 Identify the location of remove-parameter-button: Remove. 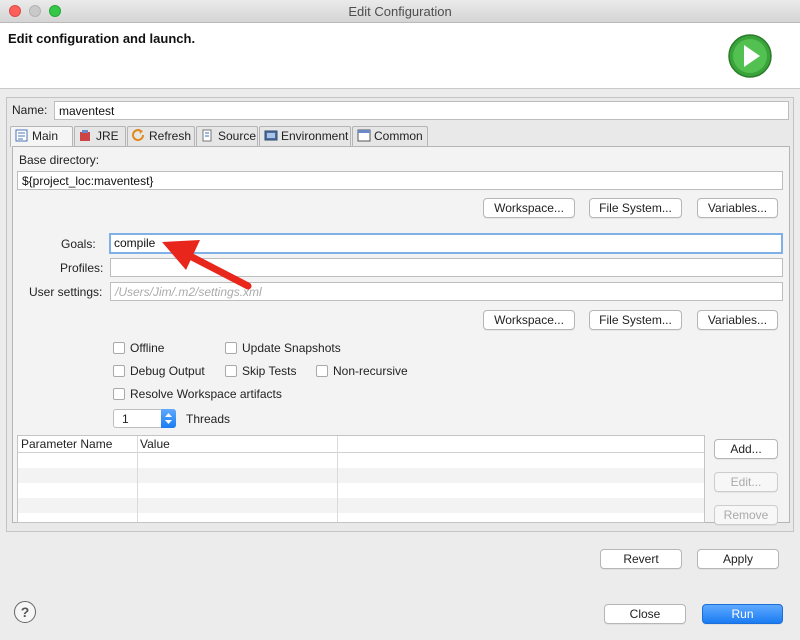
(746, 515).